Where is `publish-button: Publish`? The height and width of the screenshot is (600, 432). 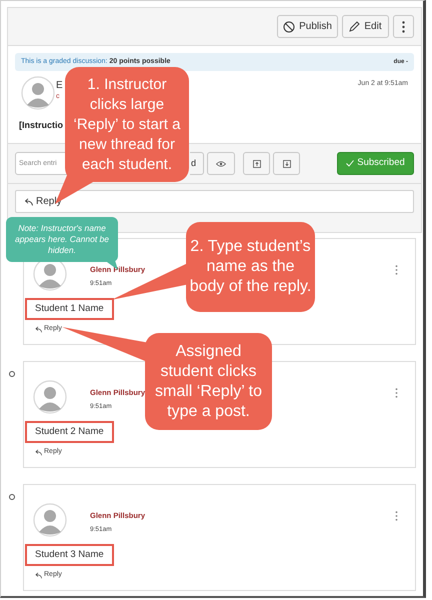 publish-button: Publish is located at coordinates (307, 26).